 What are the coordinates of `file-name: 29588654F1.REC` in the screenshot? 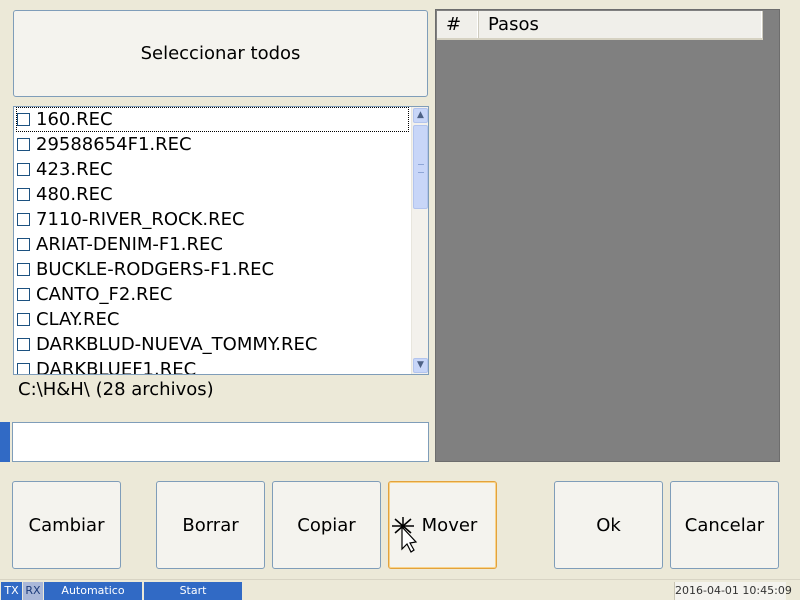 It's located at (114, 144).